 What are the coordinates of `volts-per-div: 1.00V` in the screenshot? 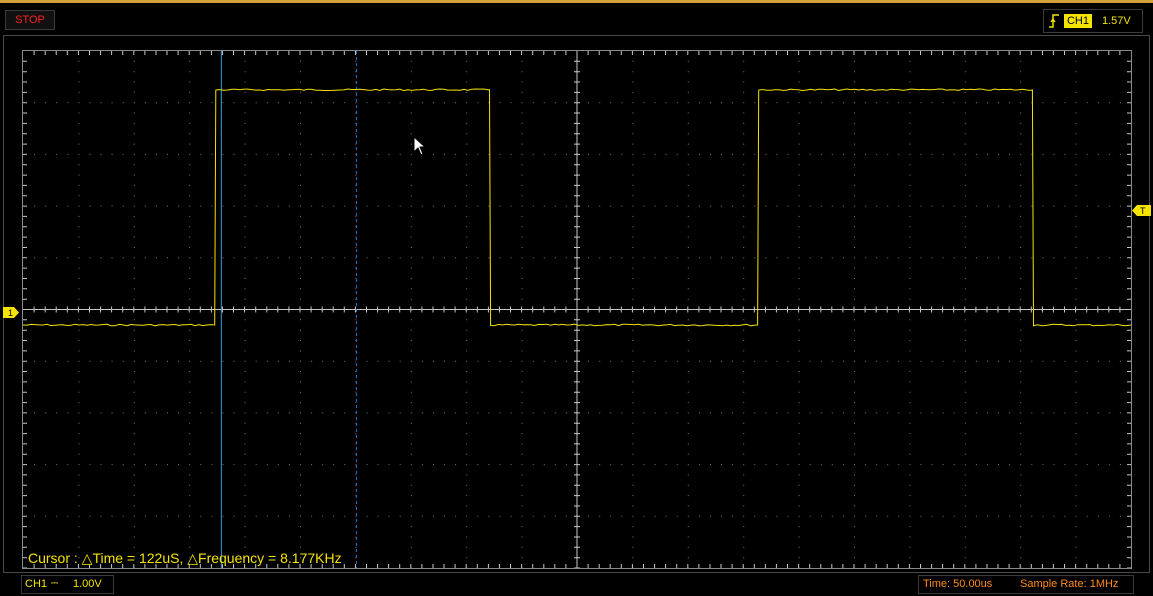 It's located at (87, 584).